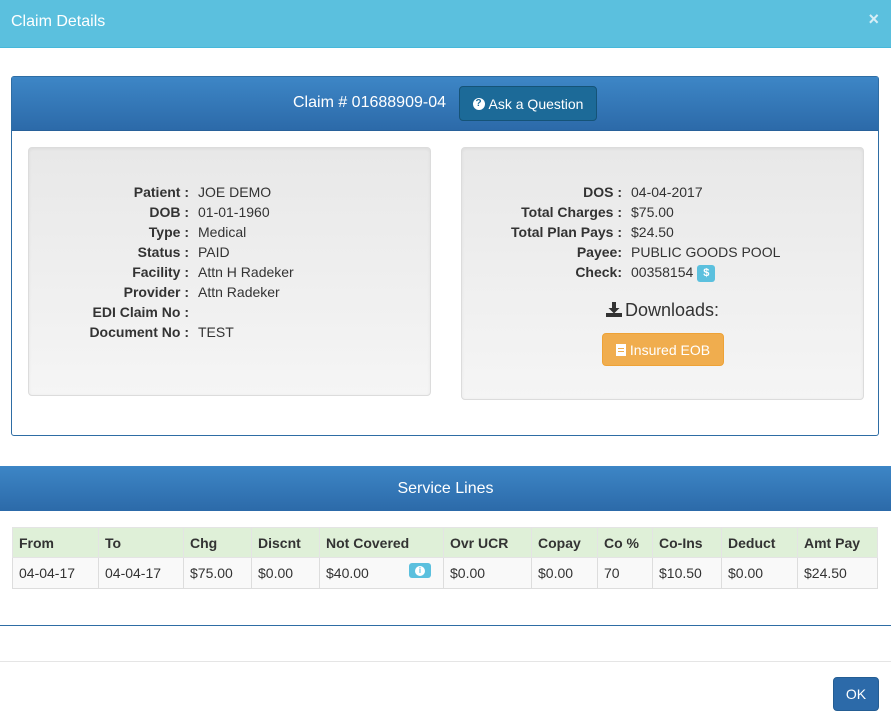 The image size is (891, 723). What do you see at coordinates (222, 232) in the screenshot?
I see `type-value: Medical` at bounding box center [222, 232].